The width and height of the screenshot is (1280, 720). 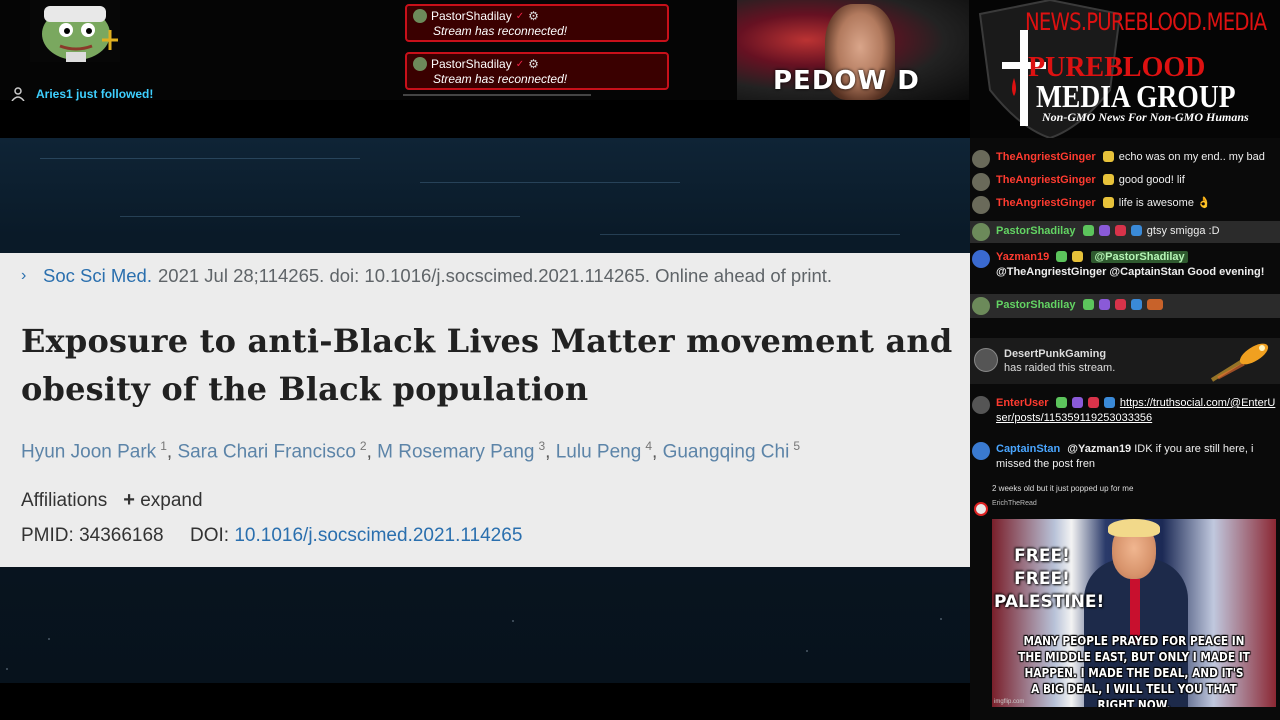 I want to click on meme-watermark: imgflip.com, so click(x=1009, y=702).